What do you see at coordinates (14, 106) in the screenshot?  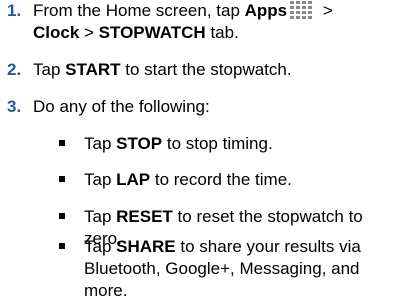 I see `step-number: 3.` at bounding box center [14, 106].